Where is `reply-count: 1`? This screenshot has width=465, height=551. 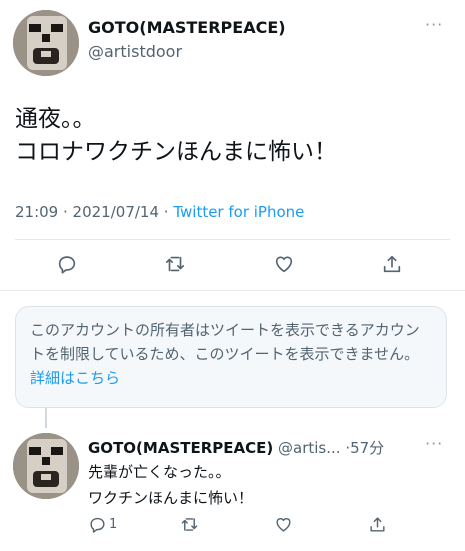 reply-count: 1 is located at coordinates (113, 524).